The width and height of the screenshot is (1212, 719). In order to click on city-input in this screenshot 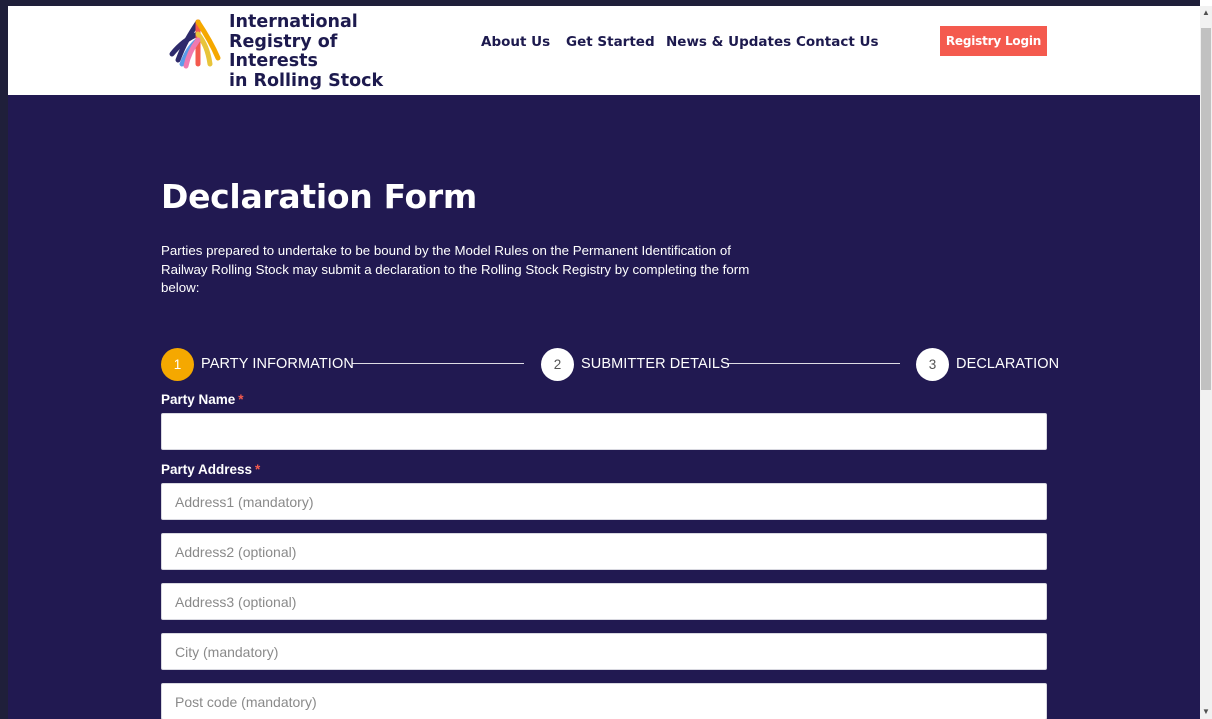, I will do `click(604, 651)`.